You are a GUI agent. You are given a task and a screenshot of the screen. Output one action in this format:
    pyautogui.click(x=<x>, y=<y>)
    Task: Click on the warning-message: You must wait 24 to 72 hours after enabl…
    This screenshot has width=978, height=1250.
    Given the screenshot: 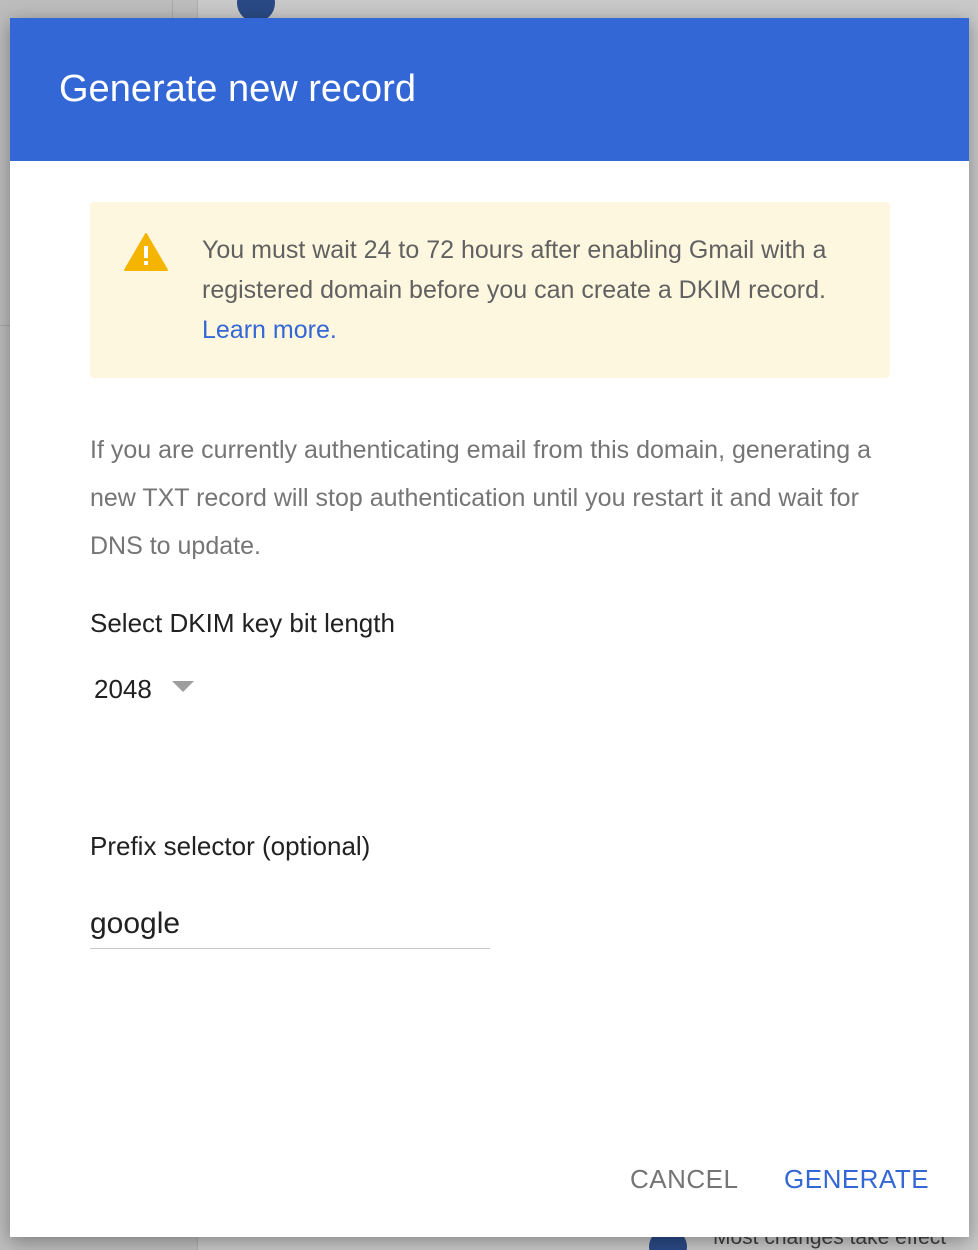 What is the action you would take?
    pyautogui.click(x=532, y=290)
    